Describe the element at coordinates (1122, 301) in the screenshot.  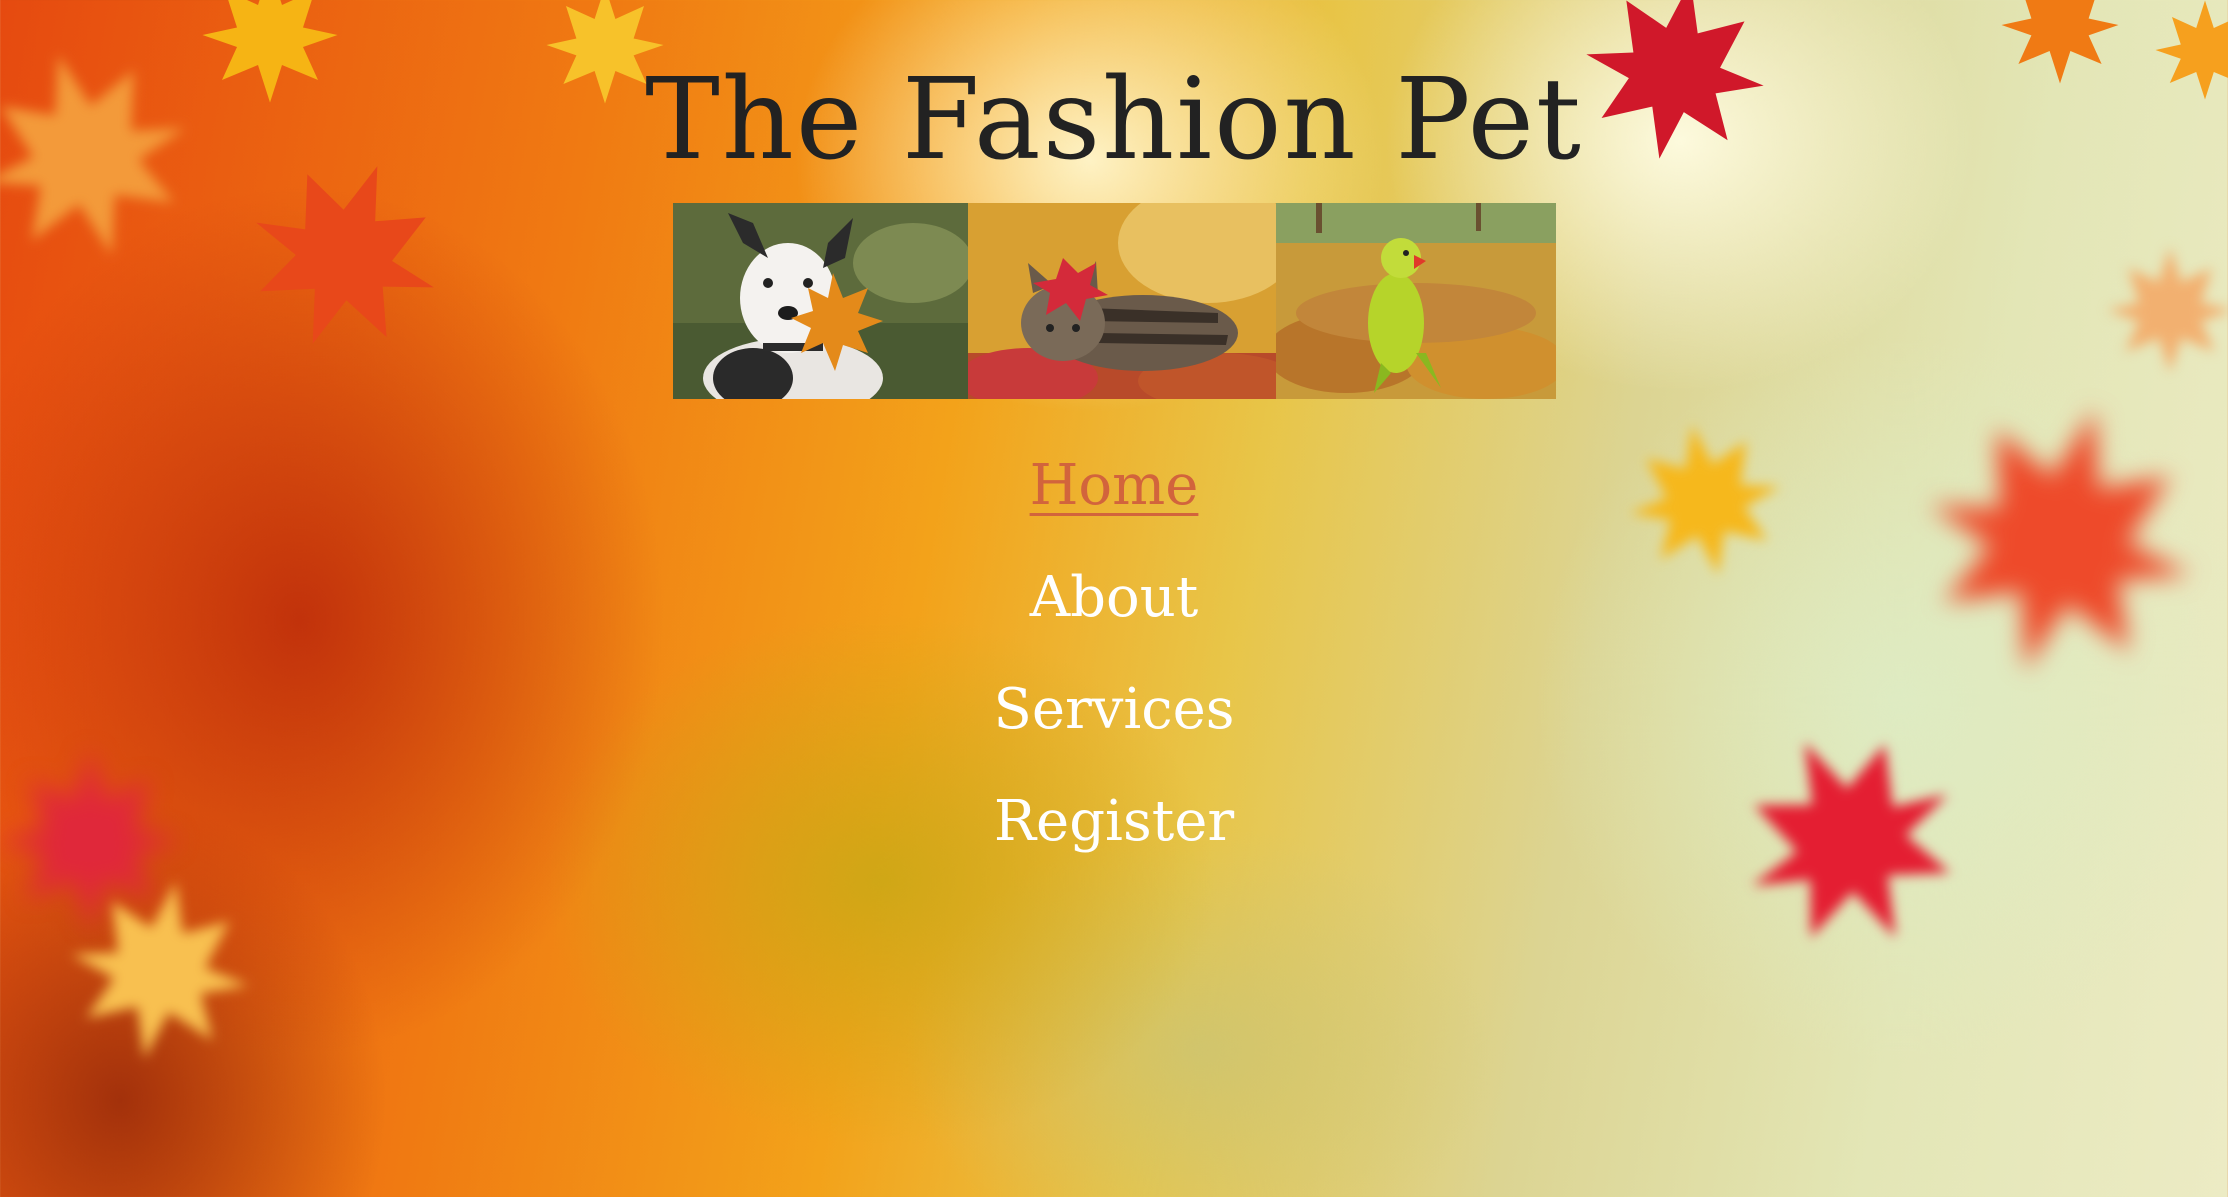
I see `cat-in-leaves-photo` at that location.